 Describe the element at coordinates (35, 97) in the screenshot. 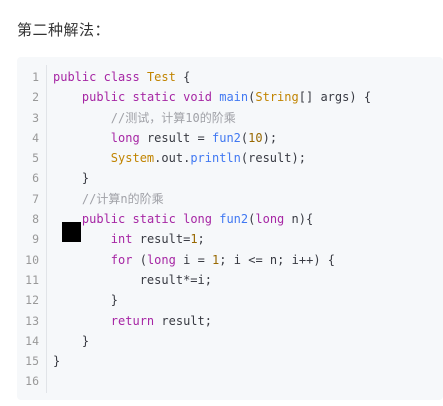

I see `line-number: 2` at that location.